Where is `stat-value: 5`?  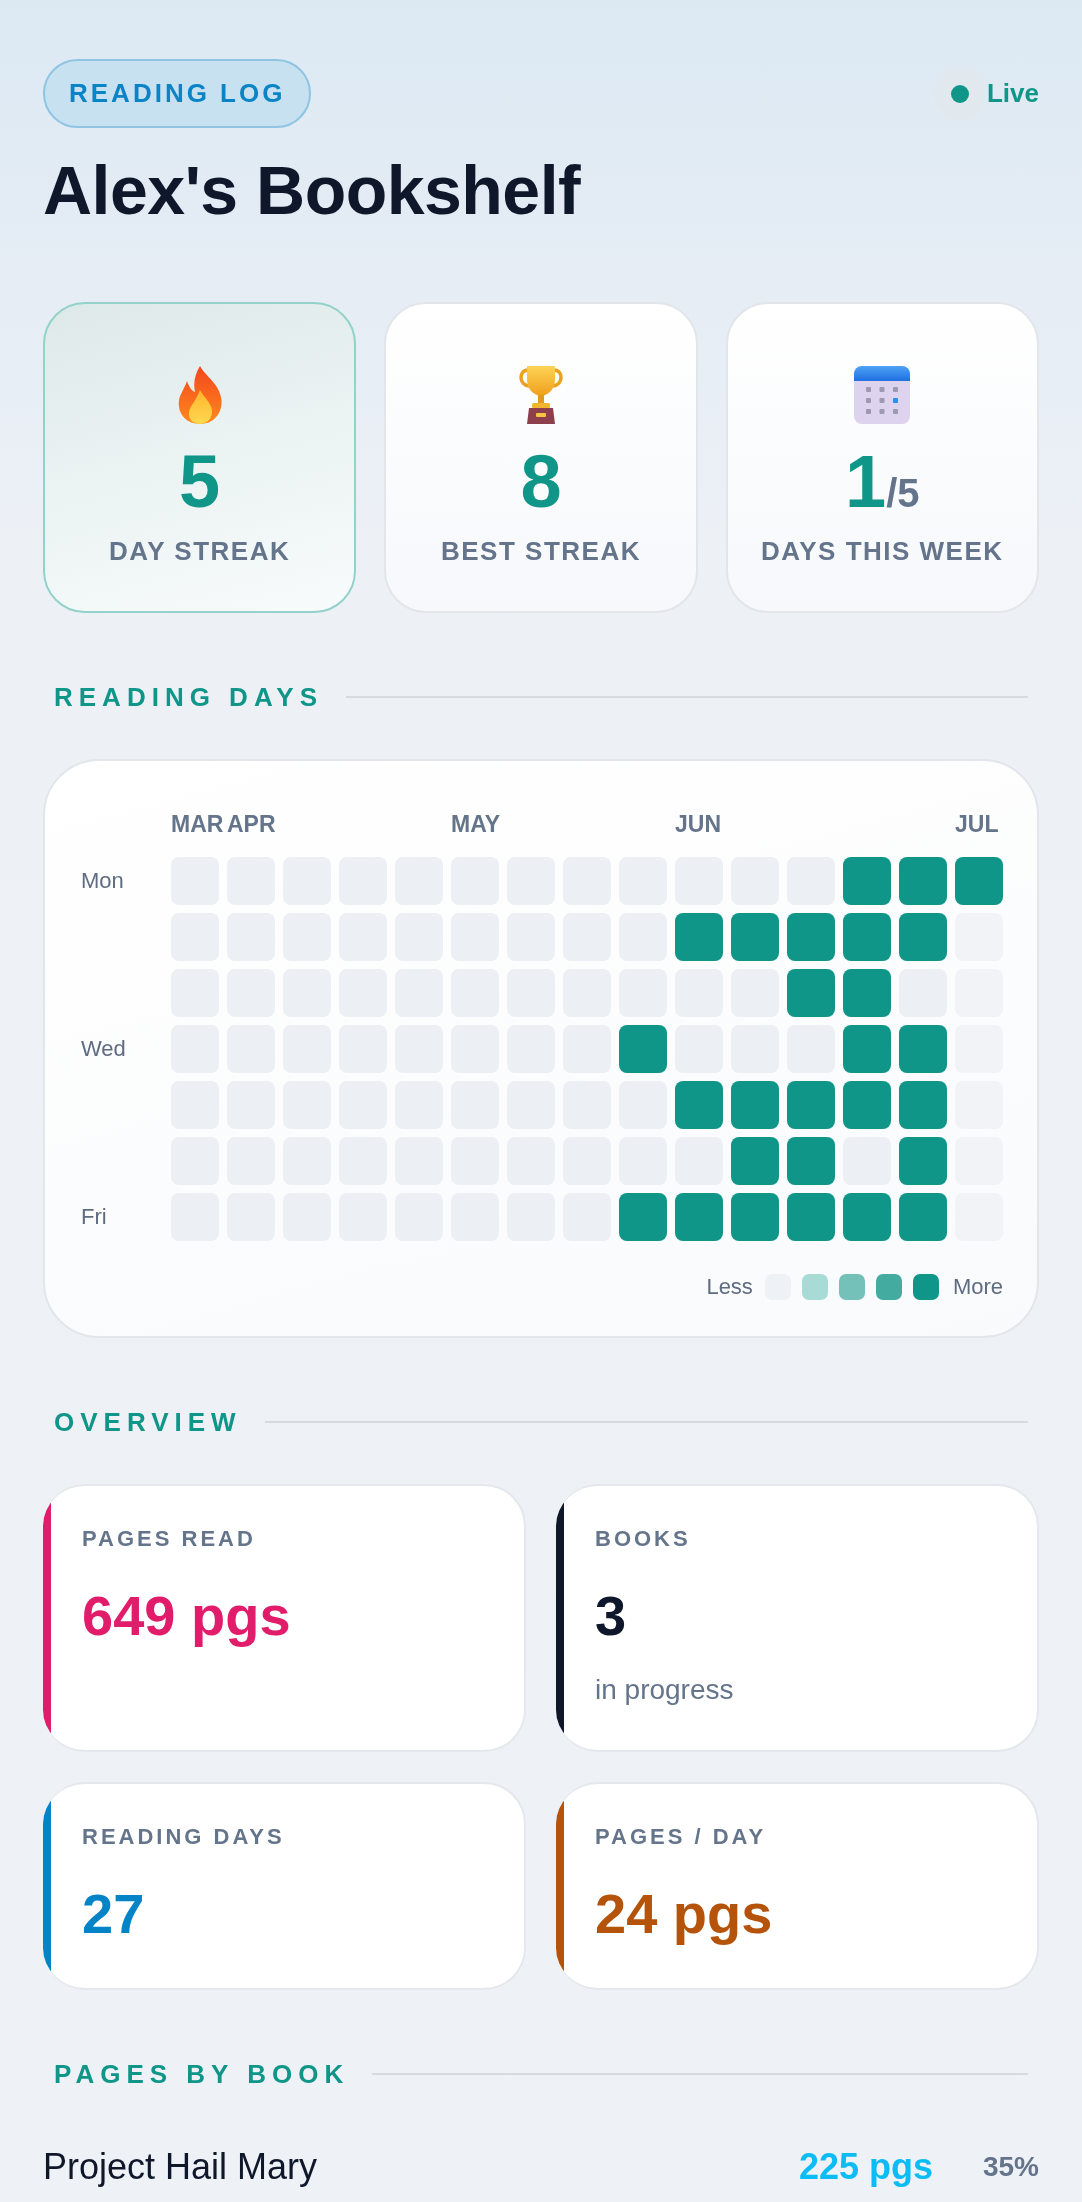
stat-value: 5 is located at coordinates (200, 482).